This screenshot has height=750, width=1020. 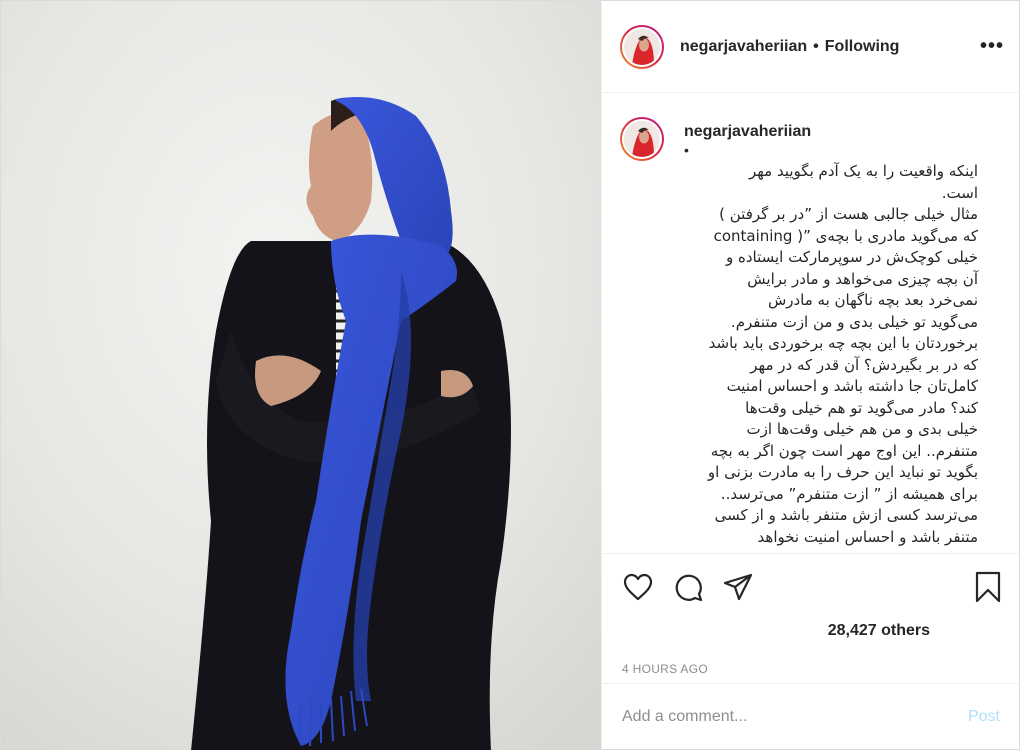 I want to click on caption-line: خیلی بدی و من هم خیلی وقت‌ها ازت, so click(x=862, y=429).